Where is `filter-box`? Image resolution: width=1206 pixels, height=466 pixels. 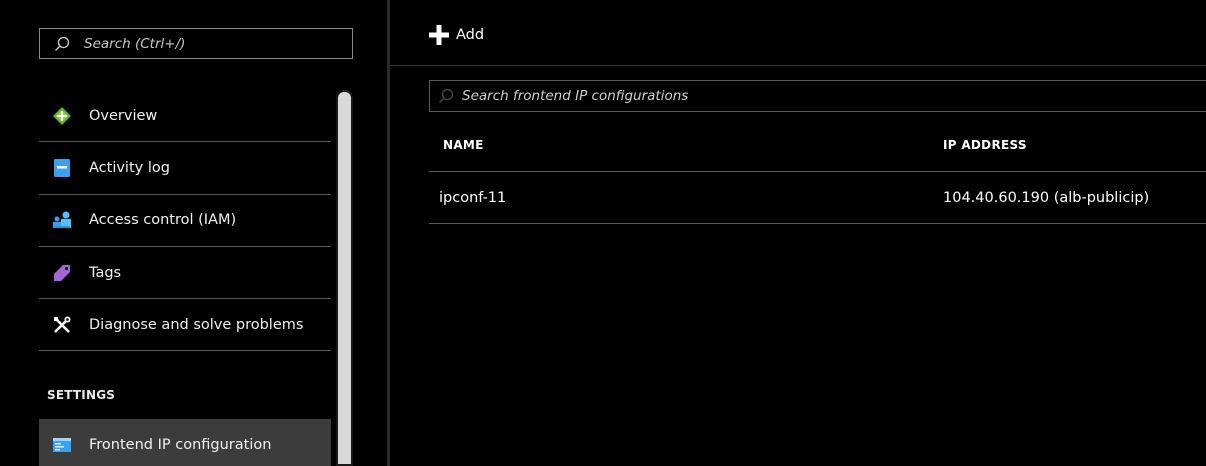
filter-box is located at coordinates (817, 96).